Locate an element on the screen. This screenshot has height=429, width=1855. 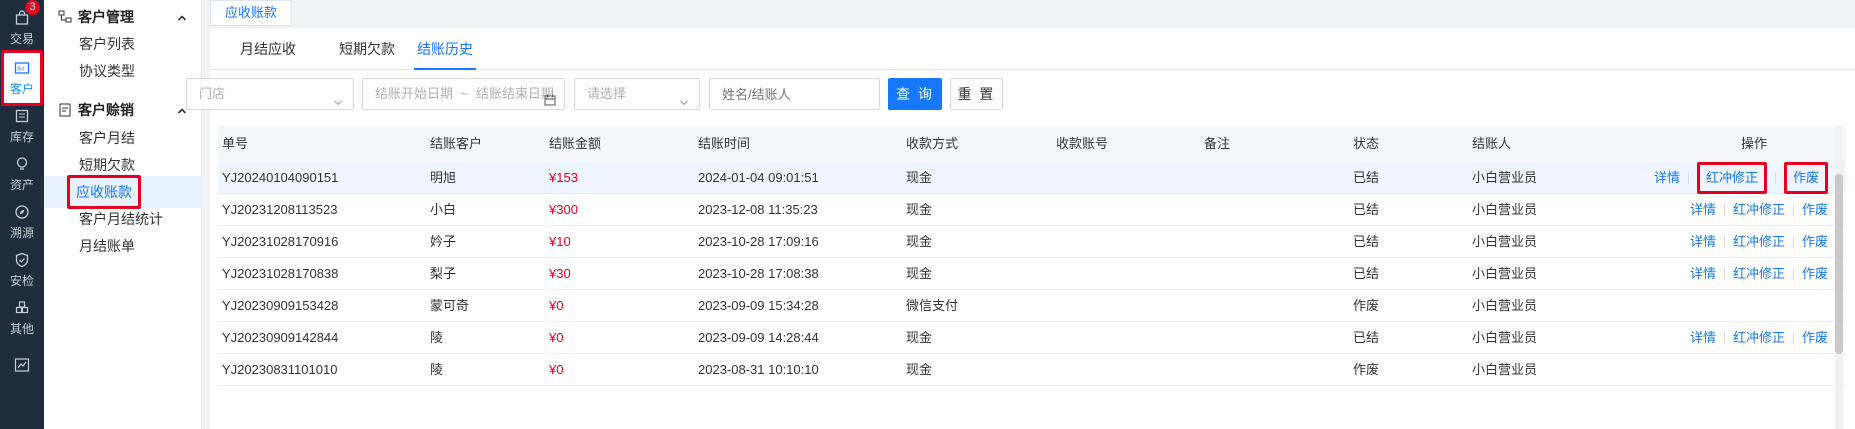
cell-customer: 妗子 is located at coordinates (443, 241).